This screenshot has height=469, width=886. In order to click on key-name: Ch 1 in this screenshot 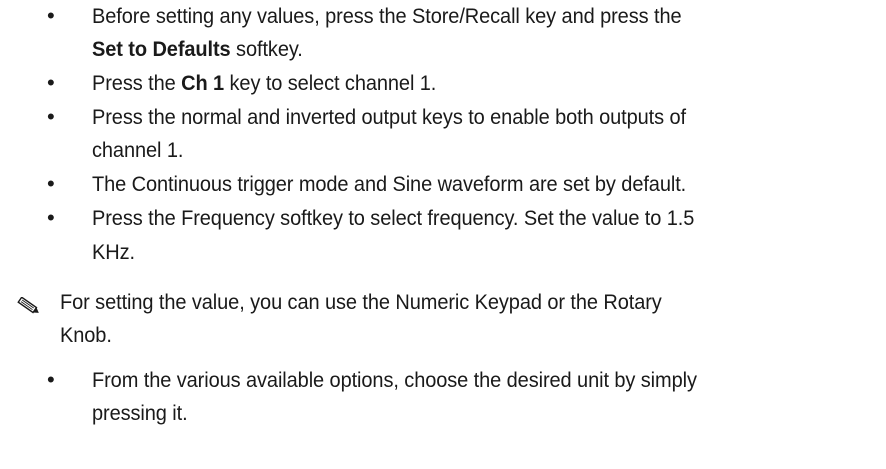, I will do `click(203, 83)`.